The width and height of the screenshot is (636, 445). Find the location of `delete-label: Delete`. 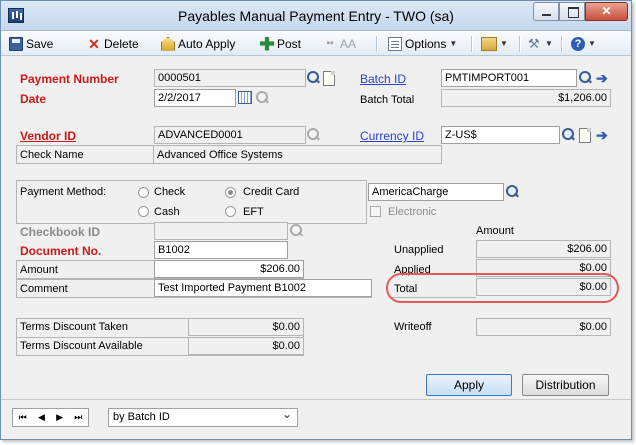

delete-label: Delete is located at coordinates (121, 43).